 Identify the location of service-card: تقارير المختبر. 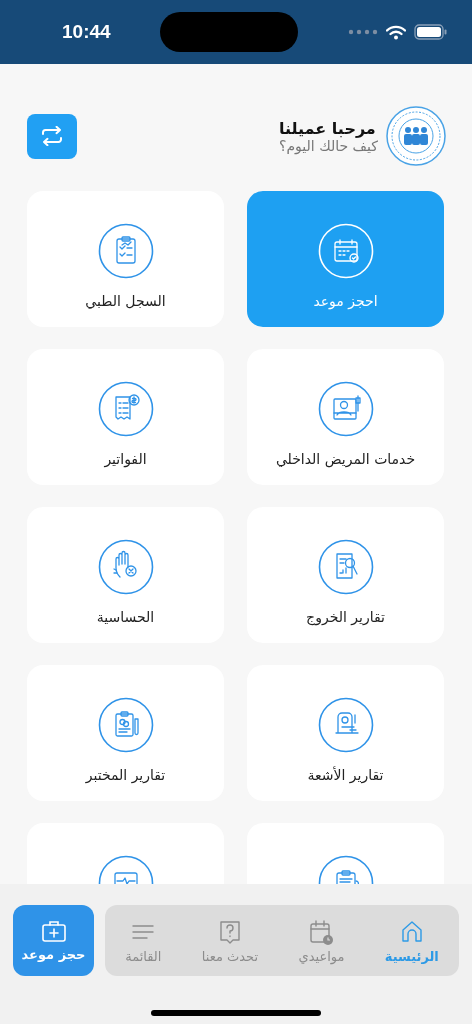
(125, 733).